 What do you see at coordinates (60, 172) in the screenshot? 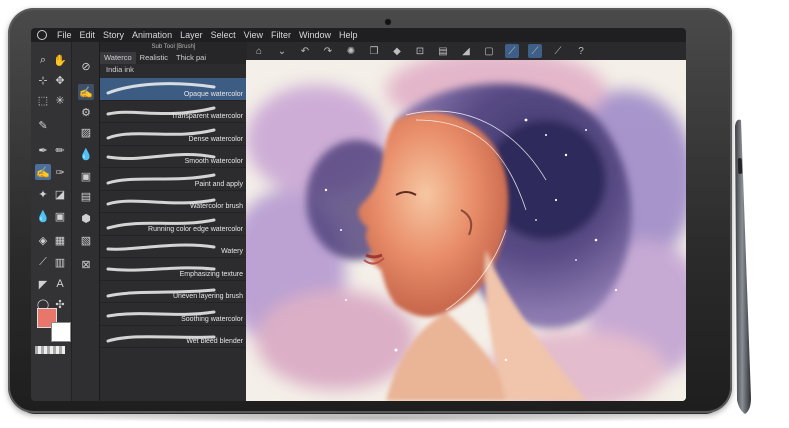
I see `airbrush-icon: ✑` at bounding box center [60, 172].